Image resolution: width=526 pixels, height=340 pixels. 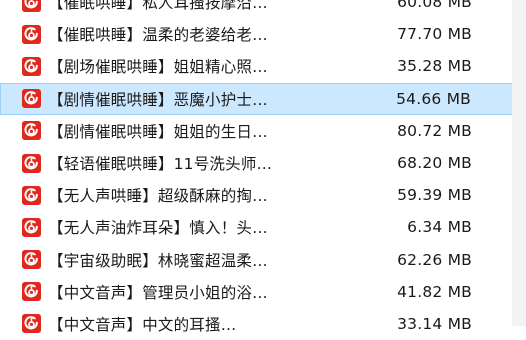 I want to click on file-row: 【无人声油炸耳朵】慎入！头… 6.34 MB, so click(x=263, y=227).